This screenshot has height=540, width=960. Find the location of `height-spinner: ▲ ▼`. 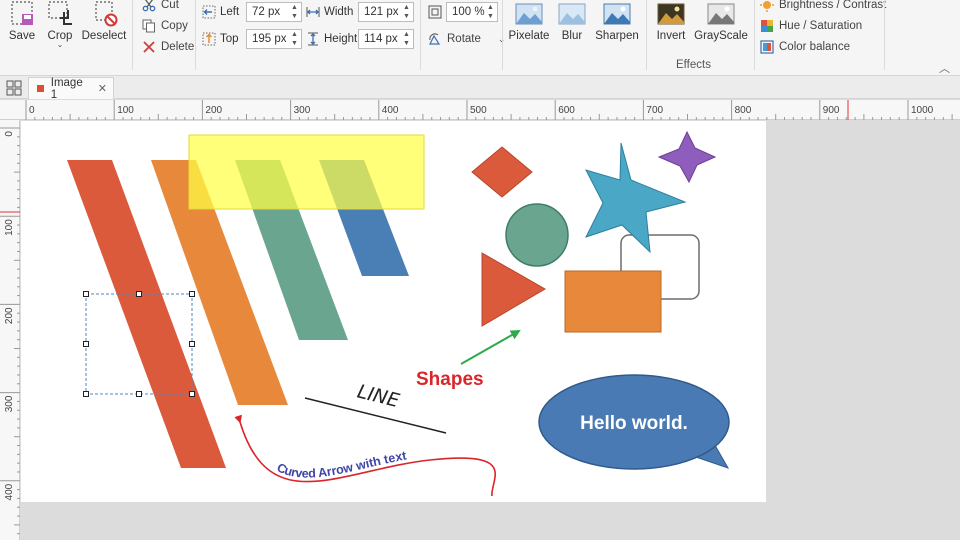

height-spinner: ▲ ▼ is located at coordinates (406, 39).